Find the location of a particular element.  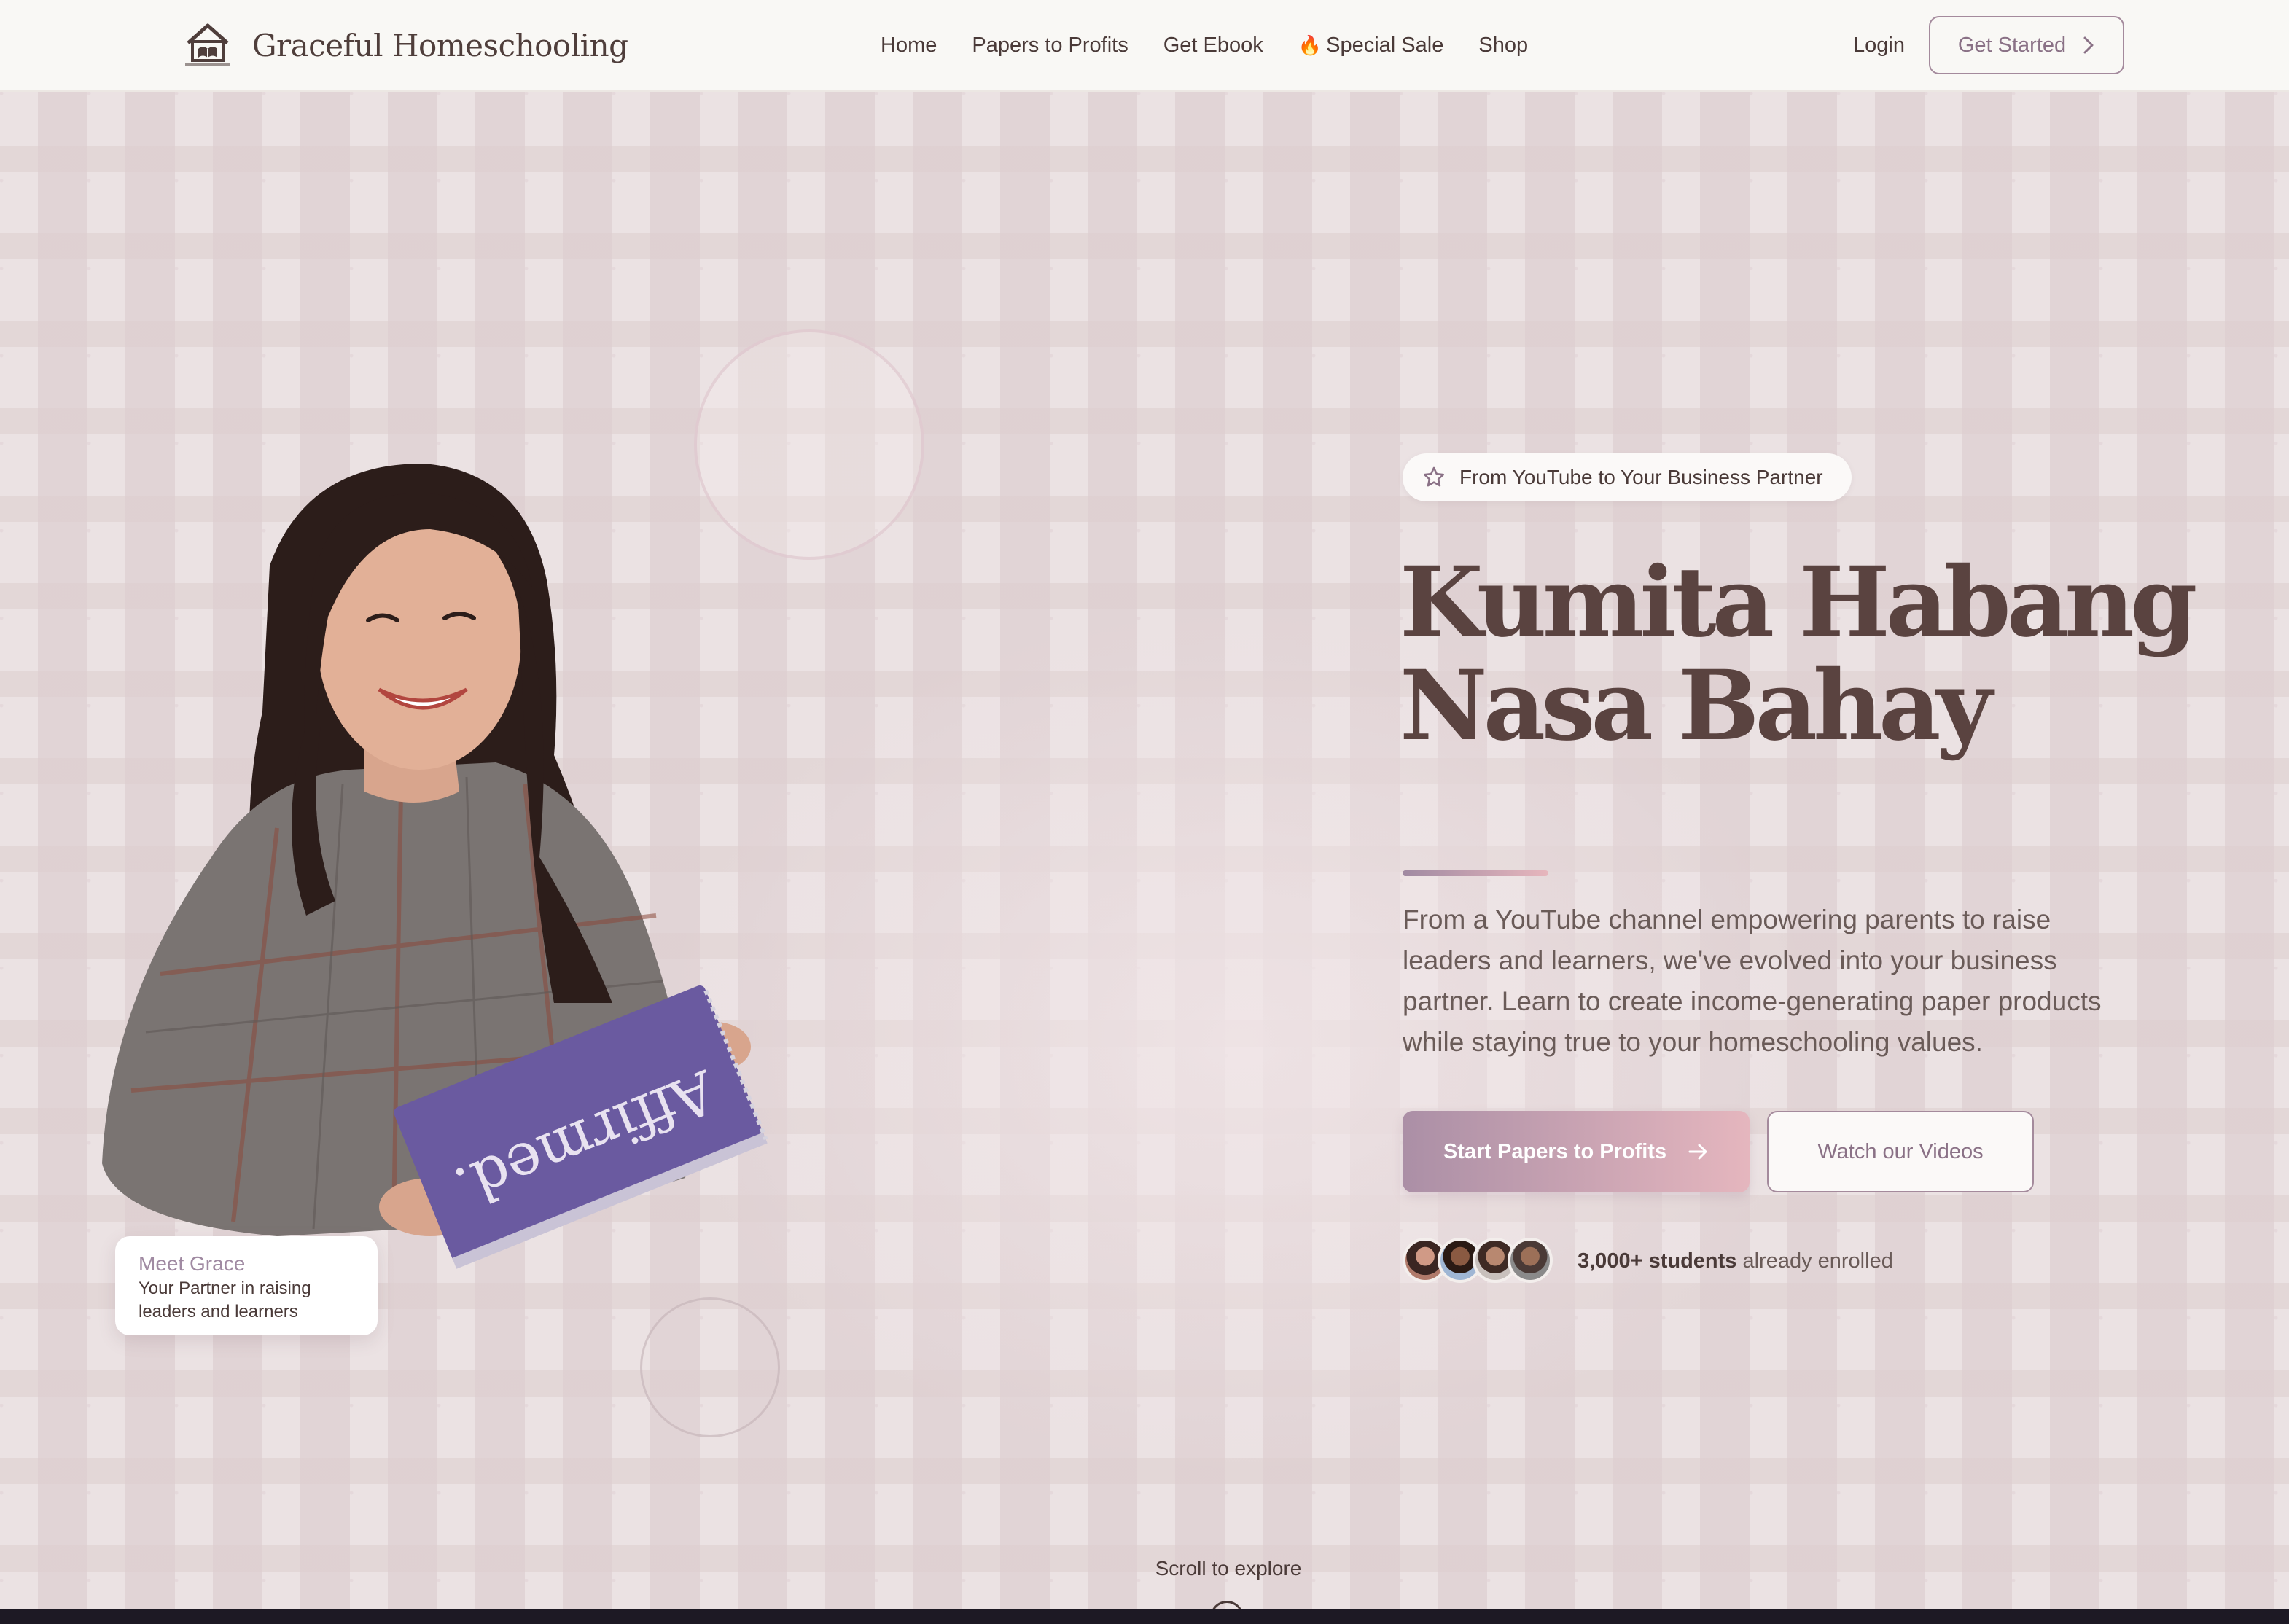

secondary-cta-label: Watch our Videos is located at coordinates (1900, 1151).